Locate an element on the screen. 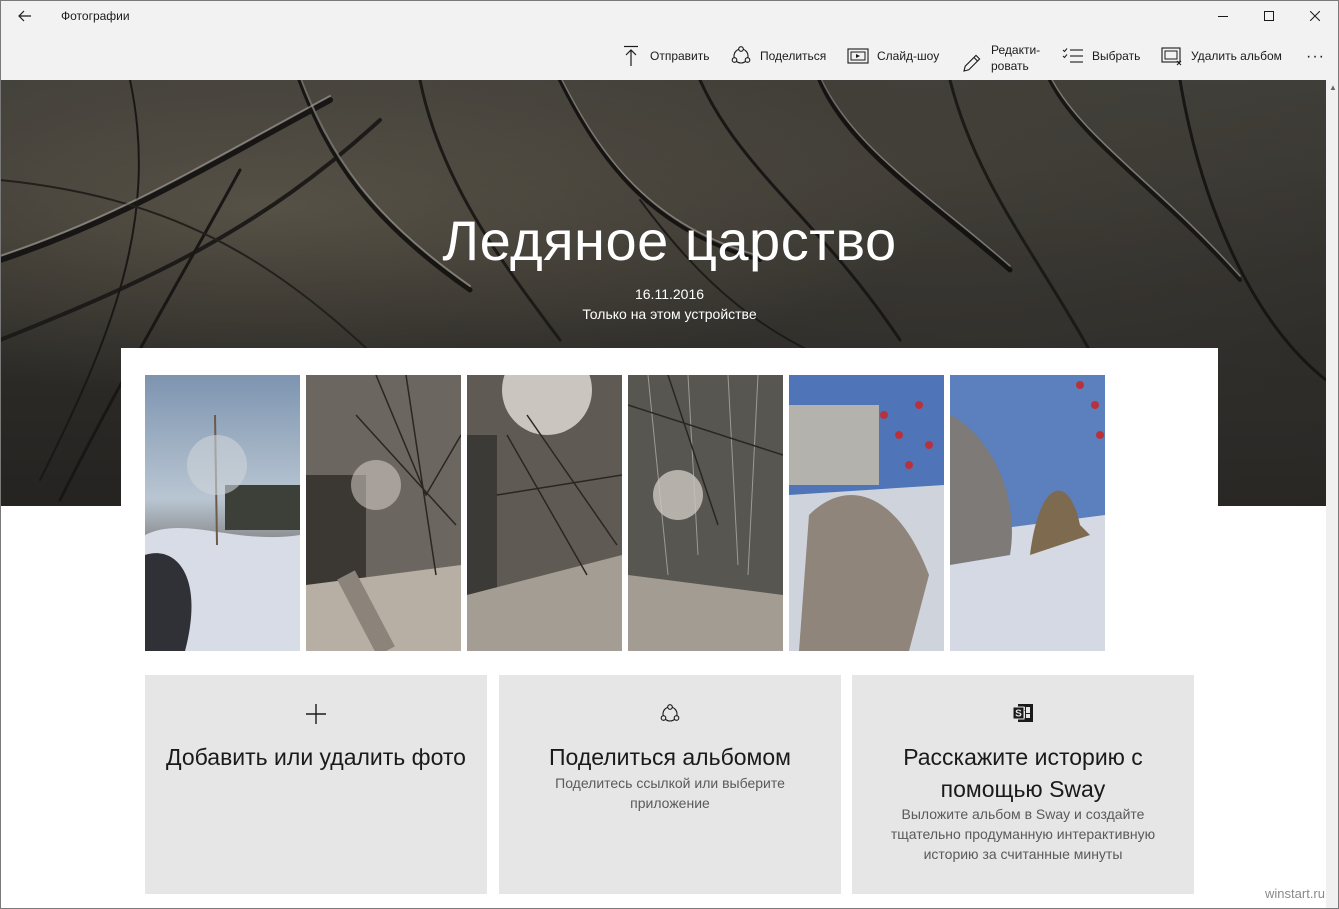 This screenshot has height=909, width=1339. slideshow-icon is located at coordinates (858, 56).